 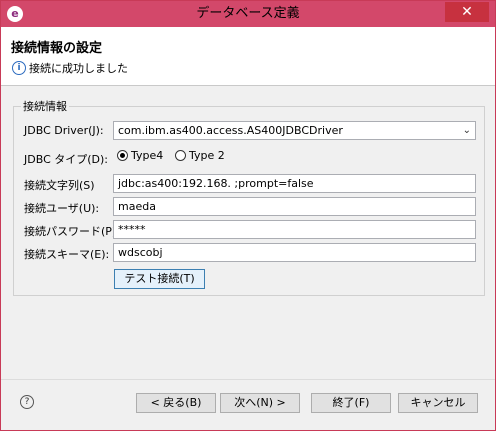 I want to click on group-legend: 接続情報, so click(x=45, y=106).